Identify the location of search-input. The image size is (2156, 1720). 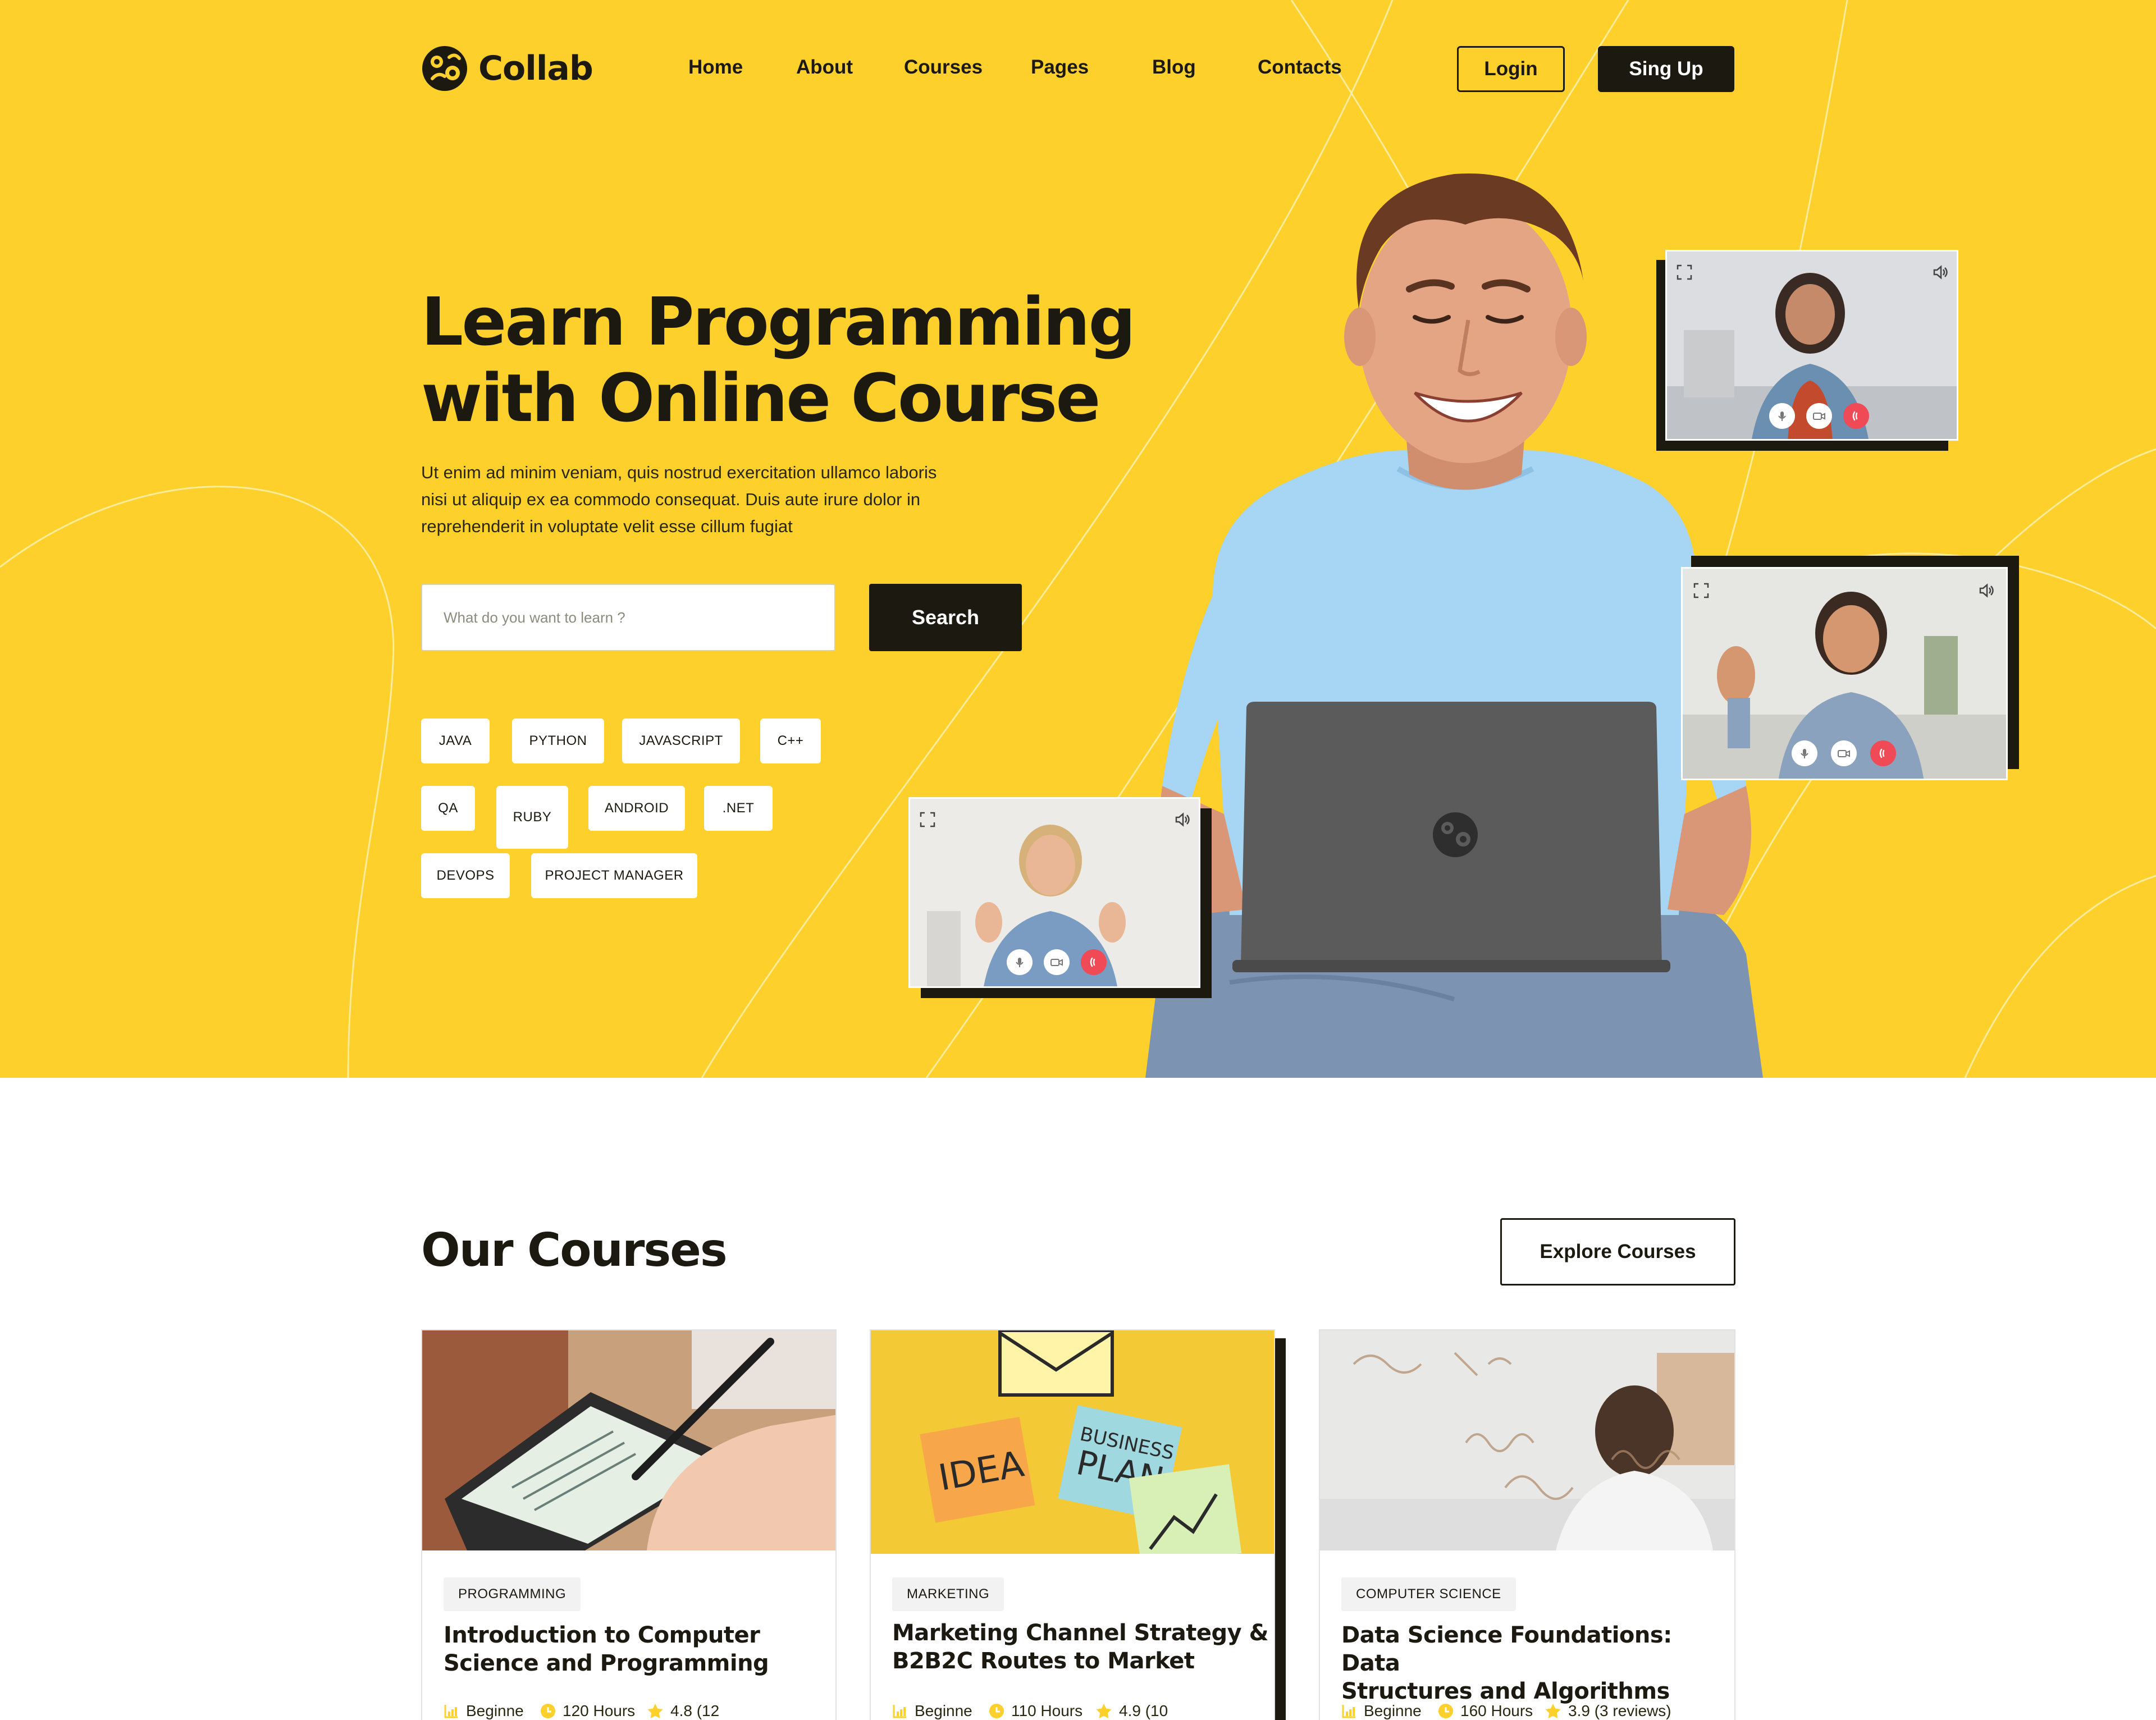
(628, 618).